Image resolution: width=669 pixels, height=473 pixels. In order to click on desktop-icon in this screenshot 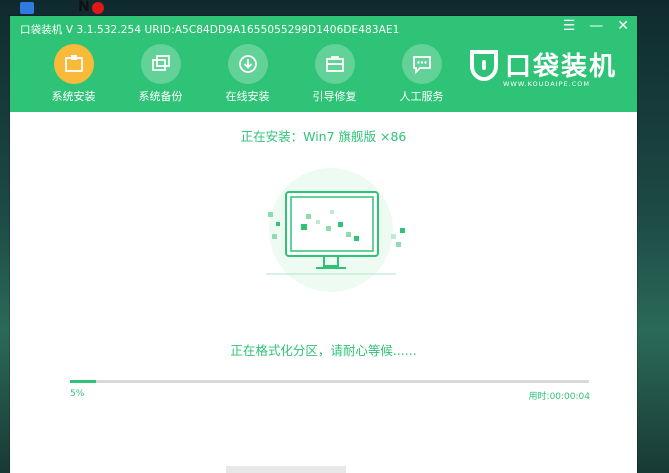, I will do `click(27, 8)`.